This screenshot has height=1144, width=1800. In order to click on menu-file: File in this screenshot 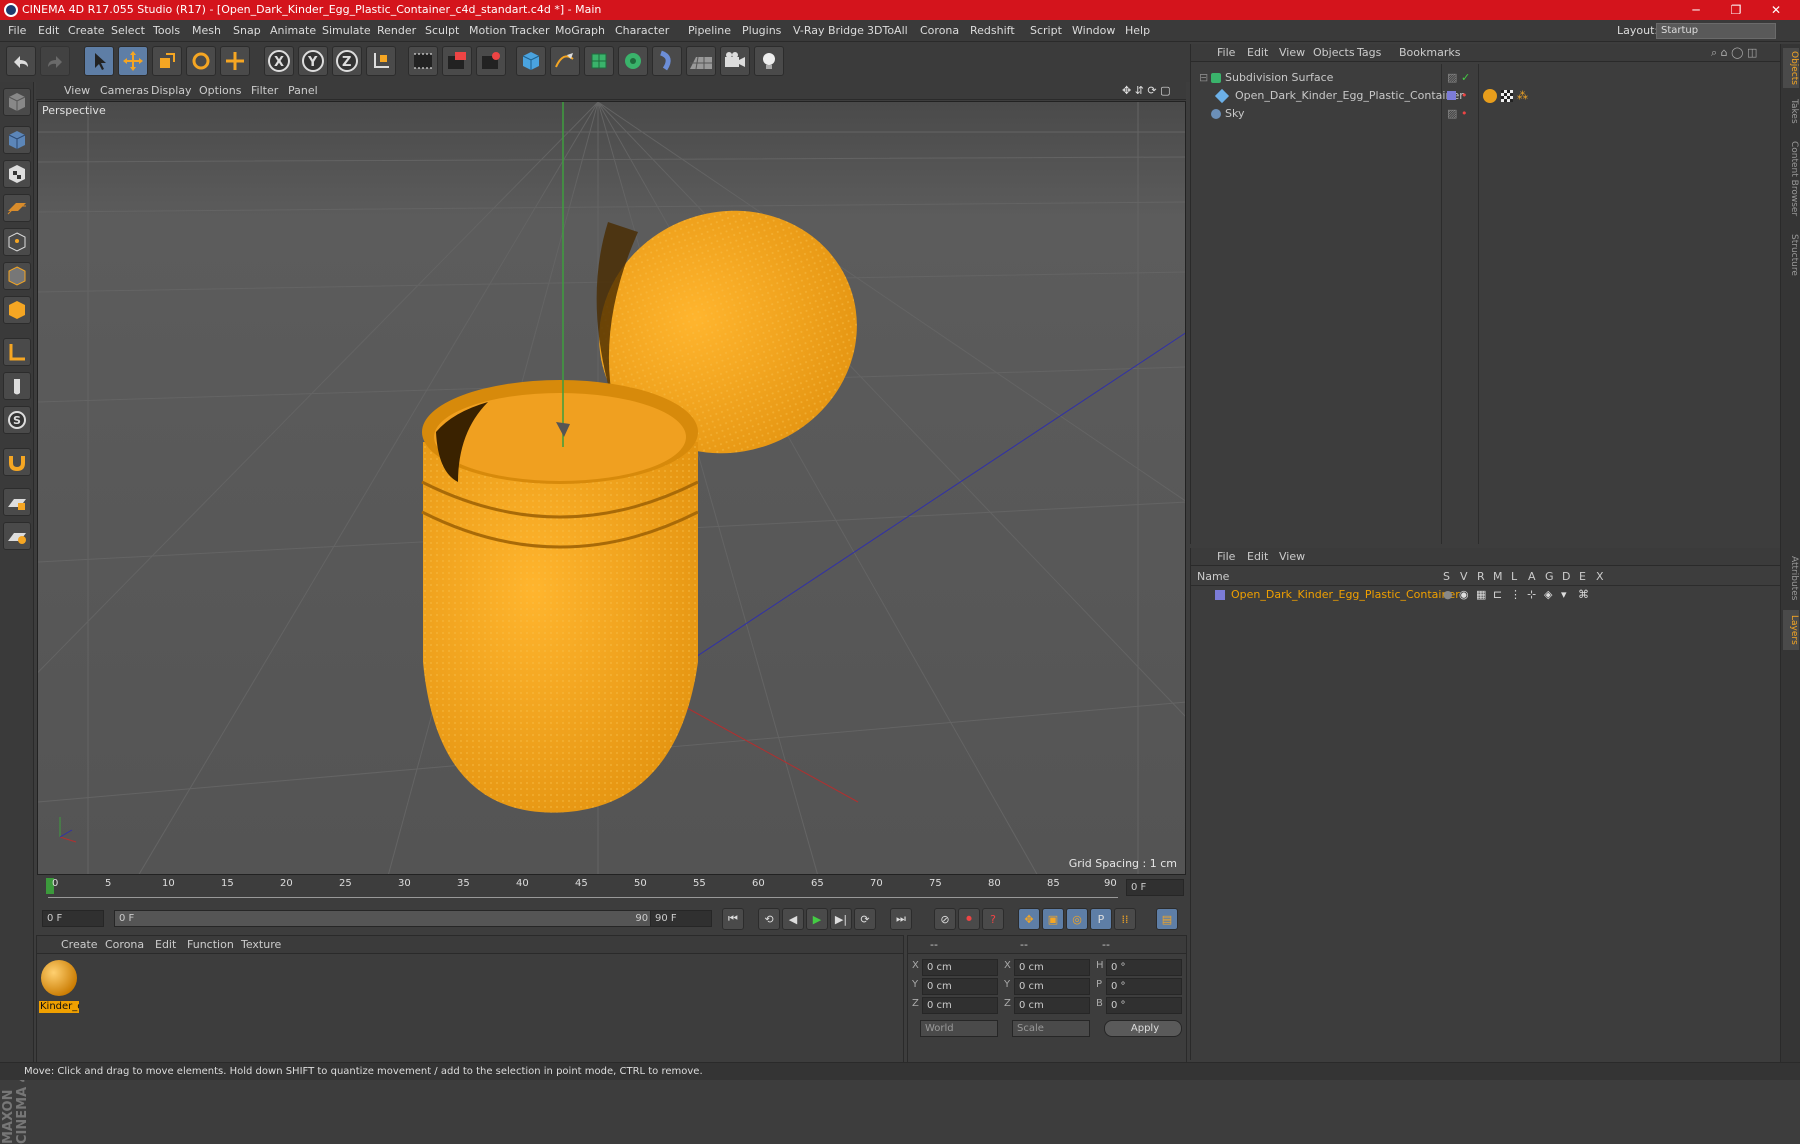, I will do `click(17, 31)`.